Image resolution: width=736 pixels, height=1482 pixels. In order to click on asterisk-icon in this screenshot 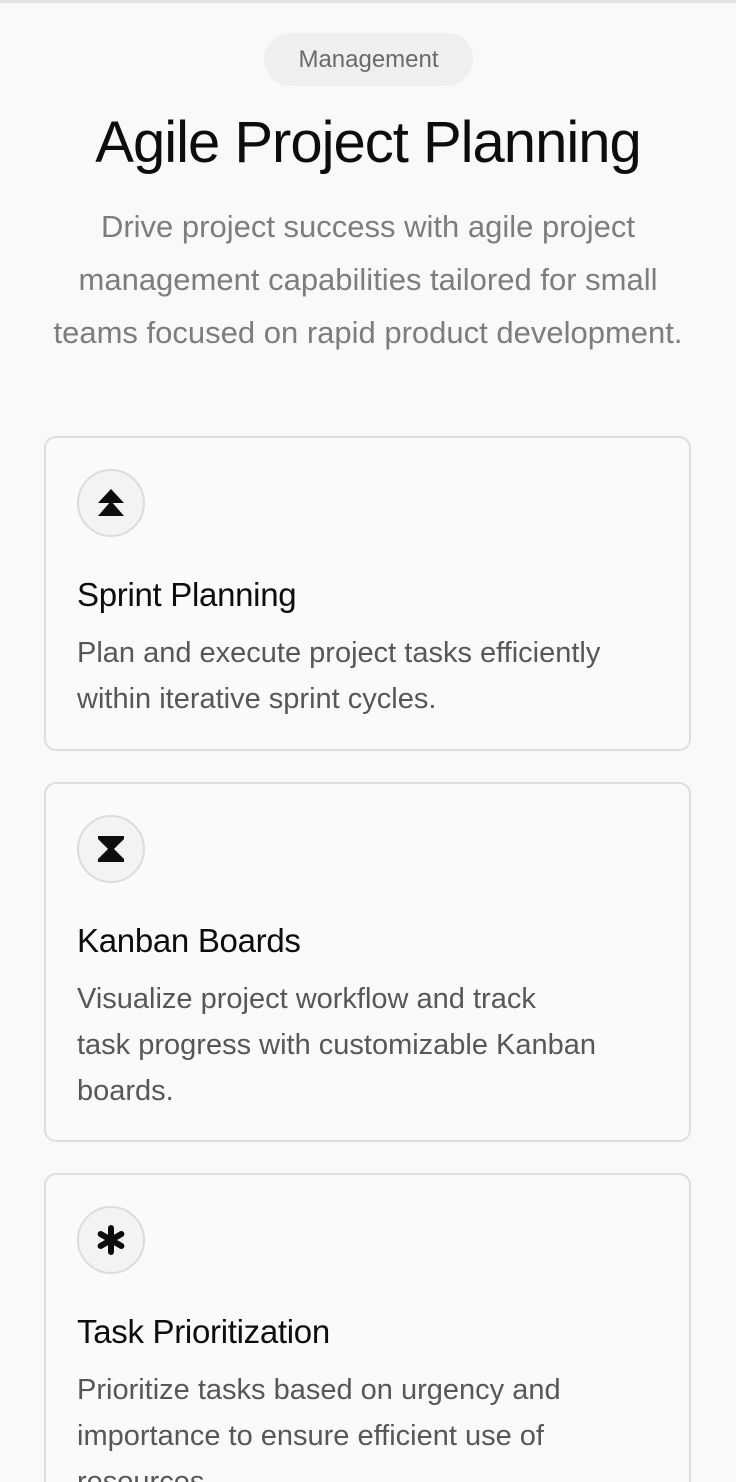, I will do `click(111, 1240)`.